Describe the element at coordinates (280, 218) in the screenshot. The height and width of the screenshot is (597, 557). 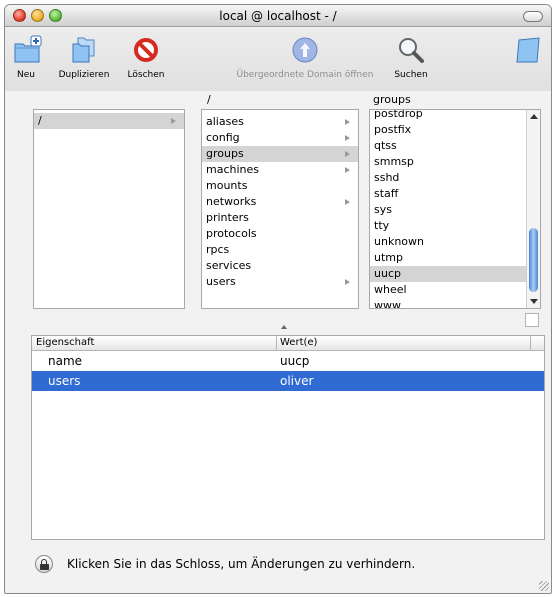
I see `list-item: printers` at that location.